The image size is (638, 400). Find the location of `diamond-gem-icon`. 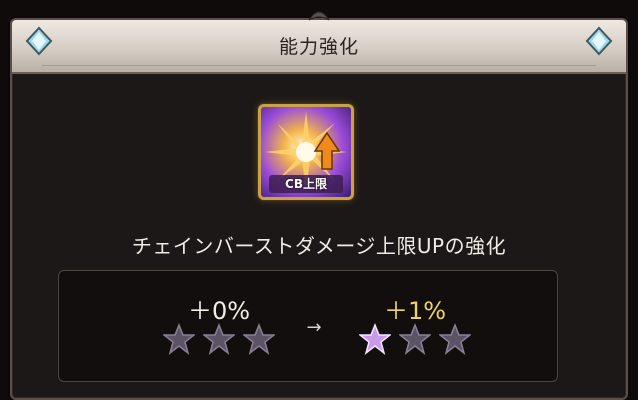

diamond-gem-icon is located at coordinates (599, 41).